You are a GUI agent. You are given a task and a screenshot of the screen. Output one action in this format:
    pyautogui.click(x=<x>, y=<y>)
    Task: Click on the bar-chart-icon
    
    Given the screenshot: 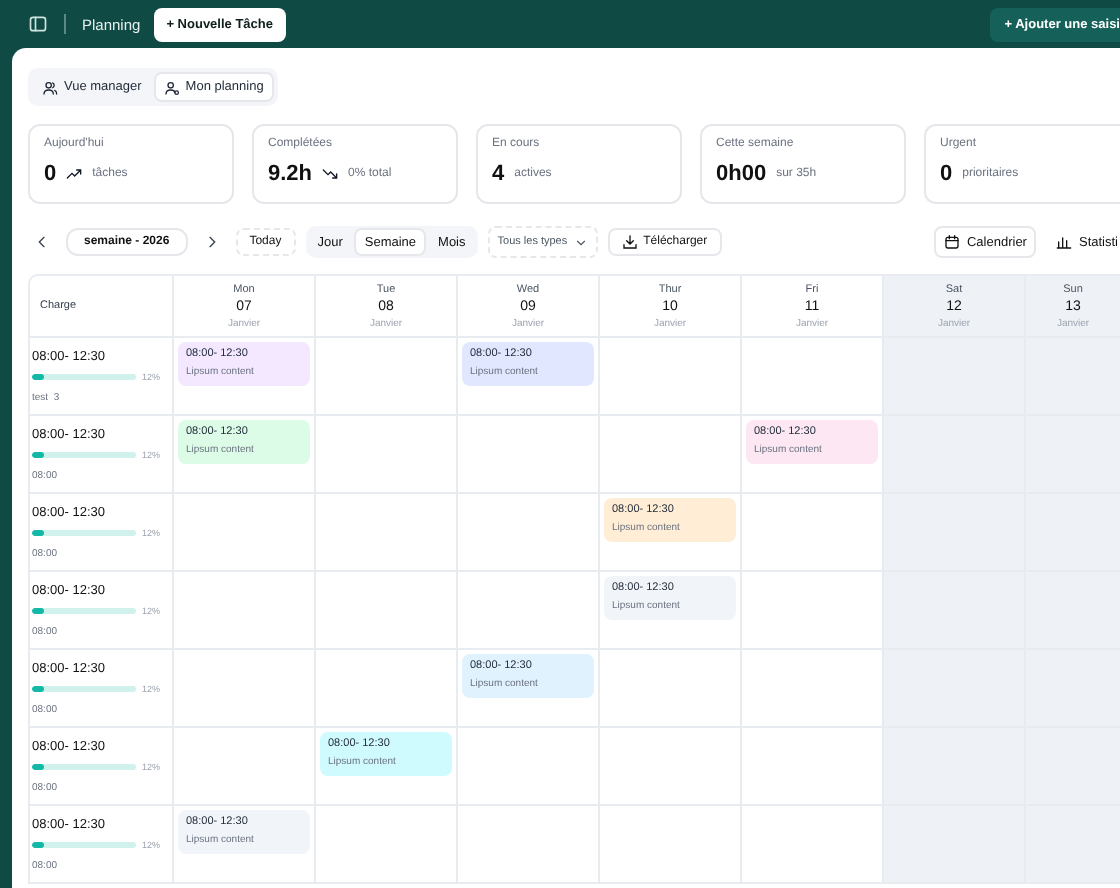 What is the action you would take?
    pyautogui.click(x=1064, y=242)
    